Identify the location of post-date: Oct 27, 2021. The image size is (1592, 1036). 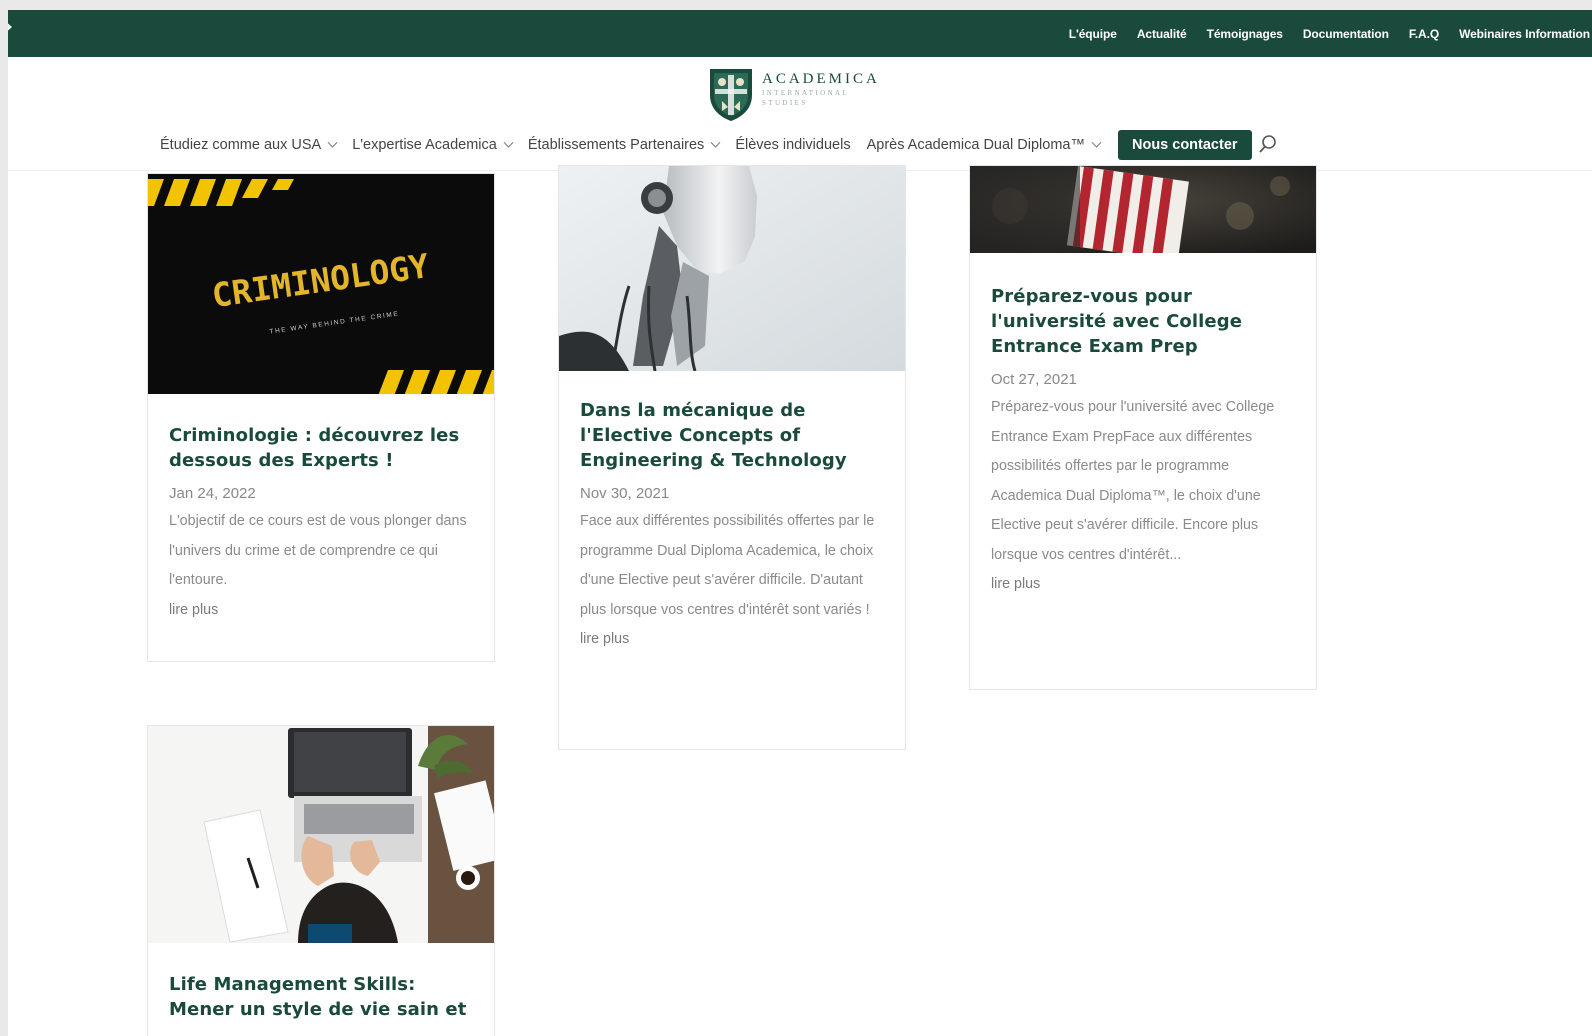
(1034, 379).